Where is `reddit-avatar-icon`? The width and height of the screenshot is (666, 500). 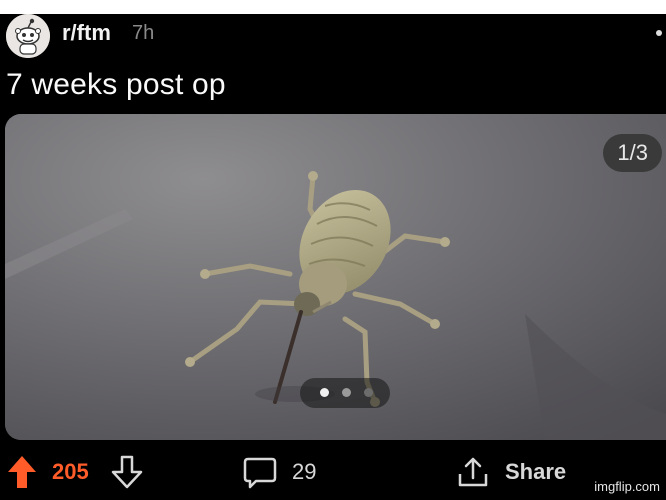
reddit-avatar-icon is located at coordinates (28, 36).